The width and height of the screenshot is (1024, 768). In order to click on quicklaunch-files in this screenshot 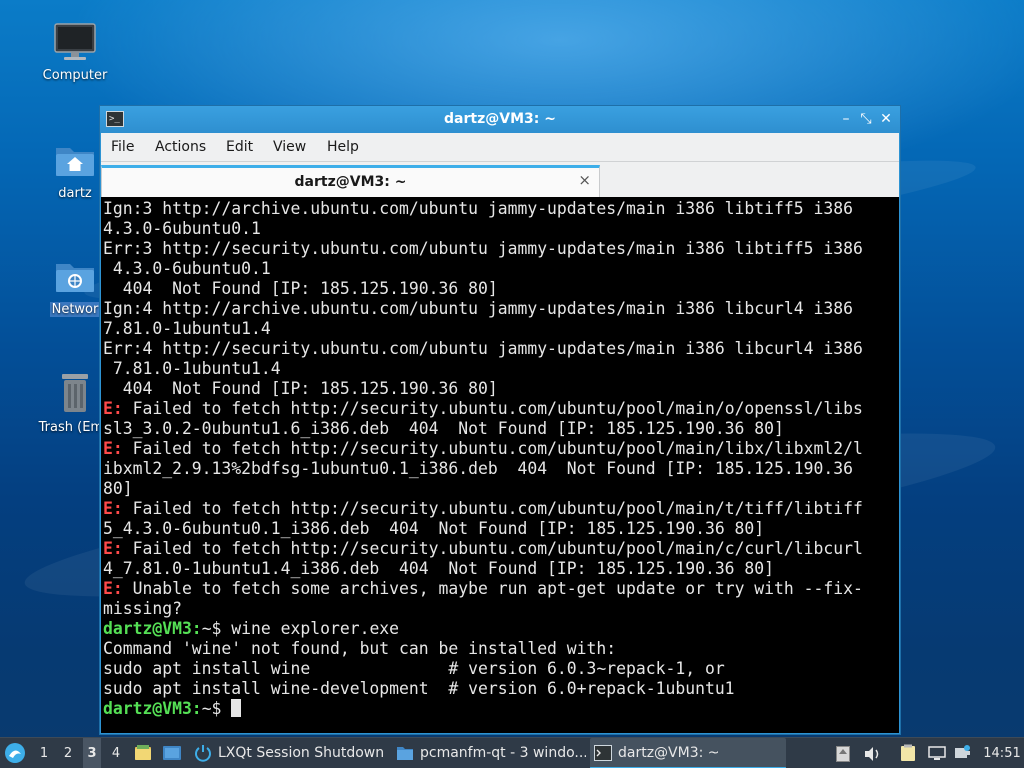, I will do `click(144, 753)`.